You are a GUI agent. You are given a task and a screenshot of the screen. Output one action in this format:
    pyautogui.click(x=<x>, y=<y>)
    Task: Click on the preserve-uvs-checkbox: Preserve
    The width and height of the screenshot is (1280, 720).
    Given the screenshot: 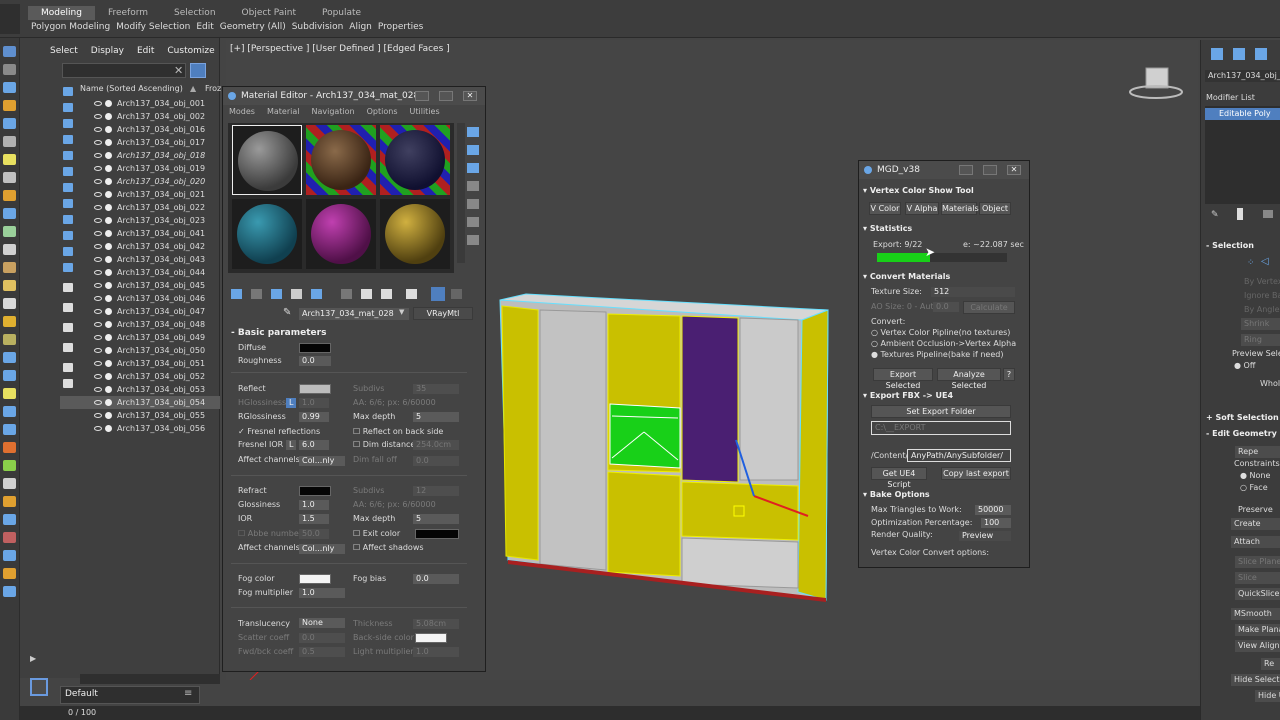 What is the action you would take?
    pyautogui.click(x=1257, y=510)
    